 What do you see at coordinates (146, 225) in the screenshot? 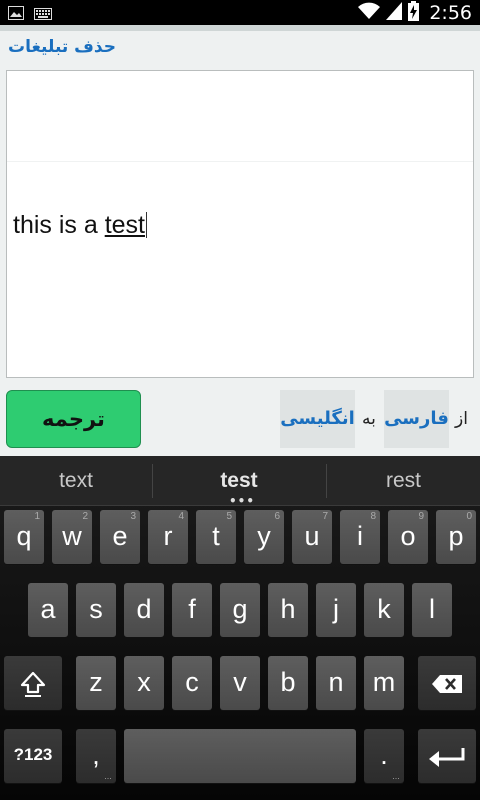
I see `text-cursor` at bounding box center [146, 225].